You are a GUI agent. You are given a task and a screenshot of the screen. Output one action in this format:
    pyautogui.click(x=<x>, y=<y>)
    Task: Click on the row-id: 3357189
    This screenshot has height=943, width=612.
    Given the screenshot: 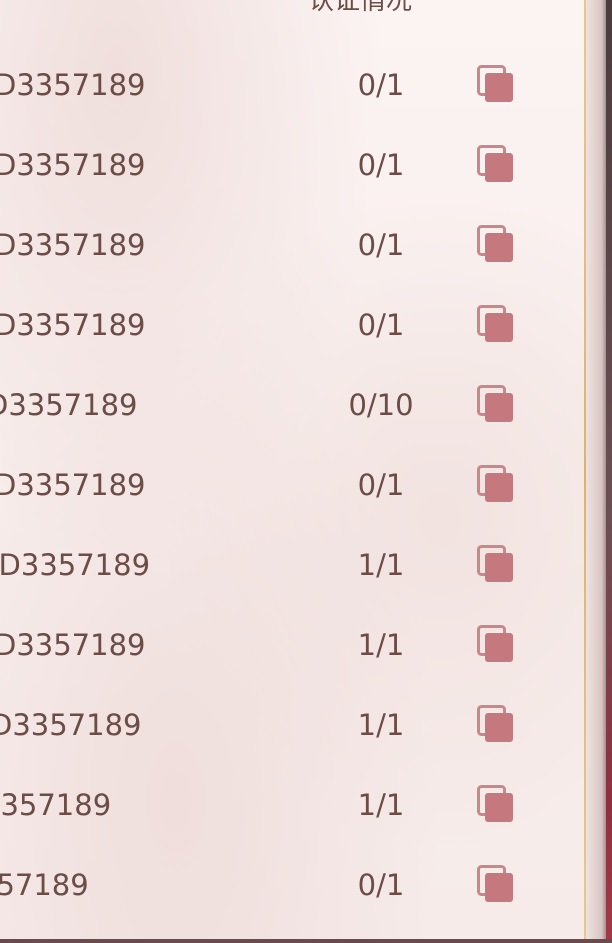 What is the action you would take?
    pyautogui.click(x=56, y=805)
    